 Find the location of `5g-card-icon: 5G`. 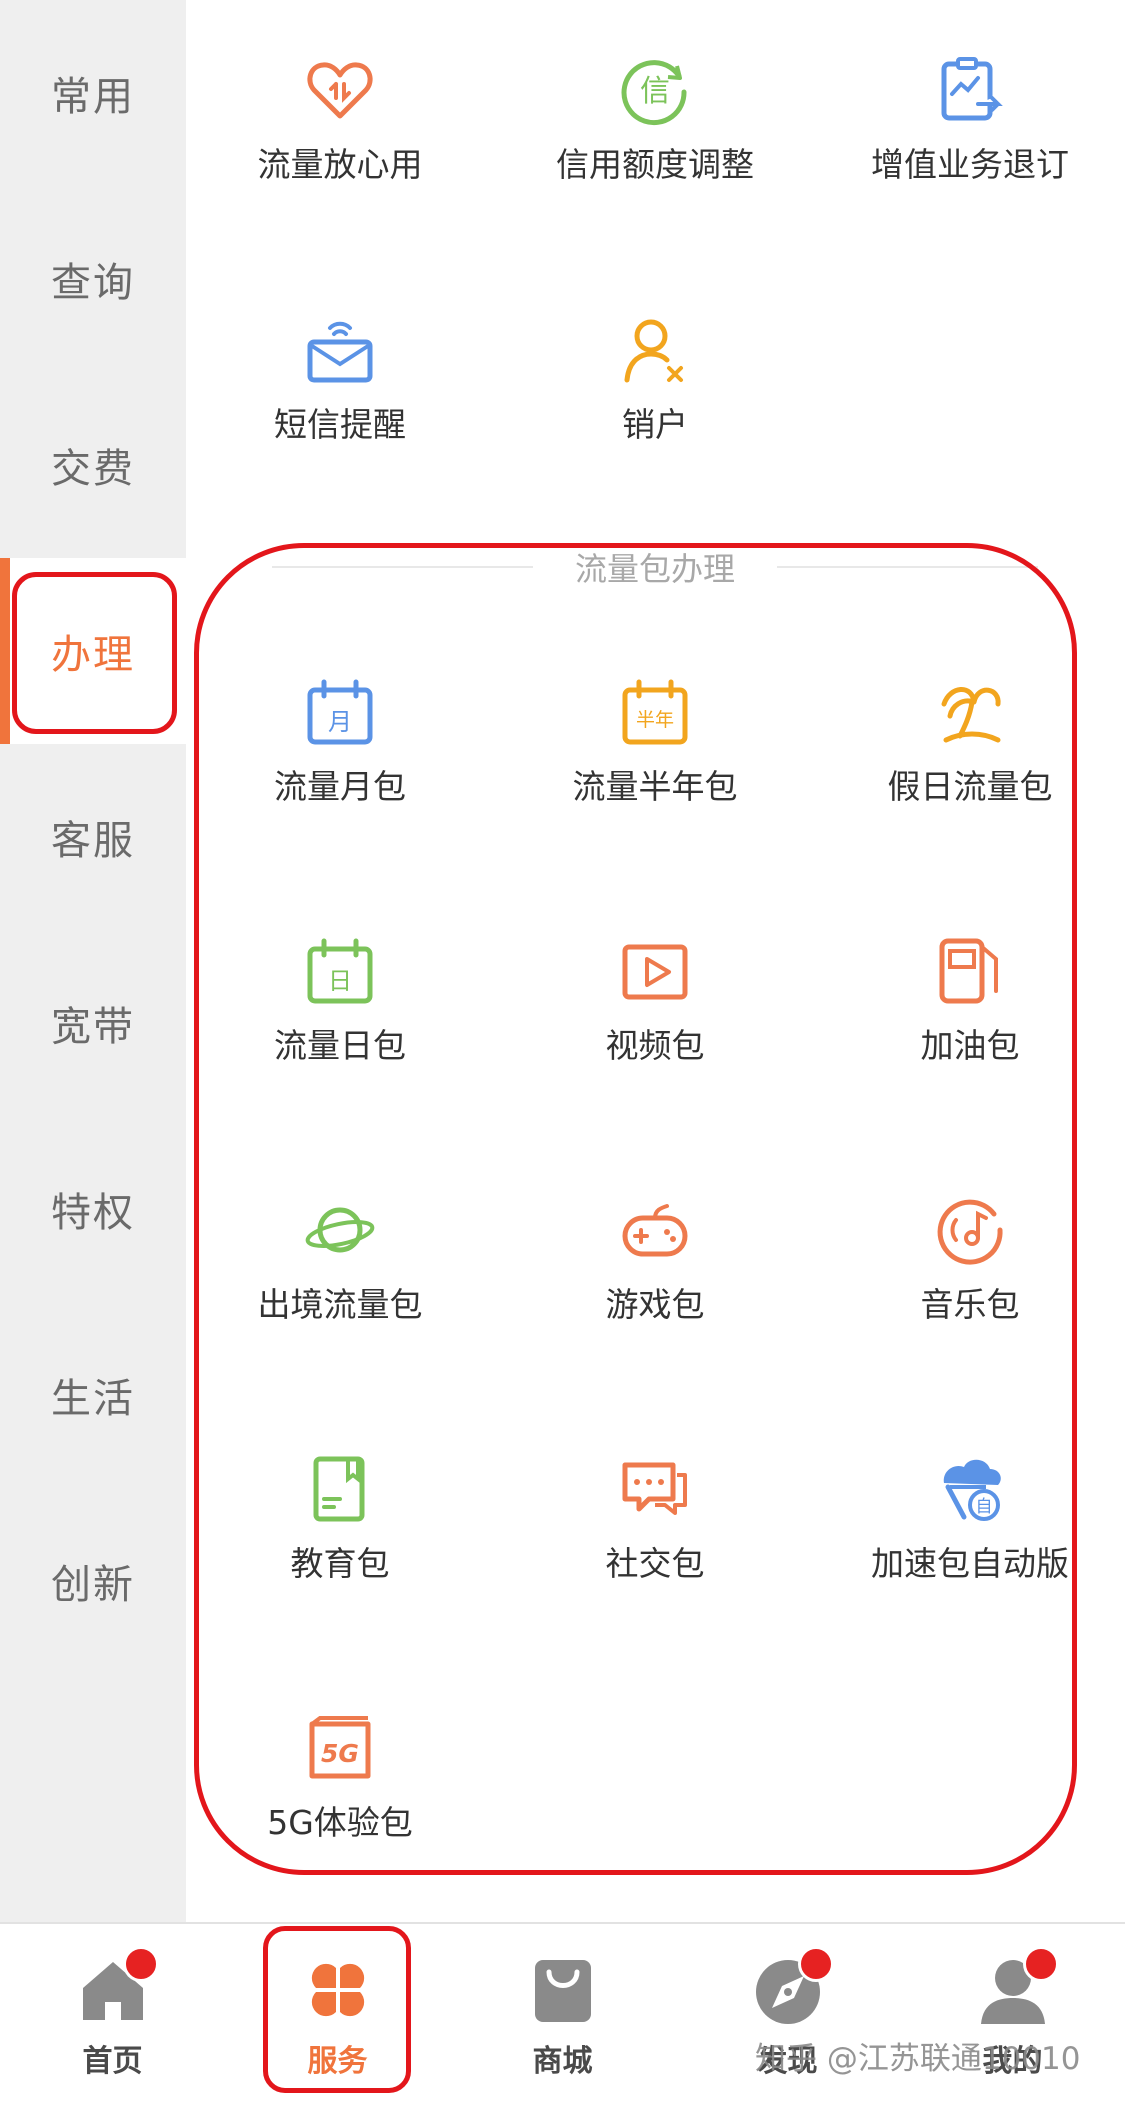

5g-card-icon: 5G is located at coordinates (340, 1747).